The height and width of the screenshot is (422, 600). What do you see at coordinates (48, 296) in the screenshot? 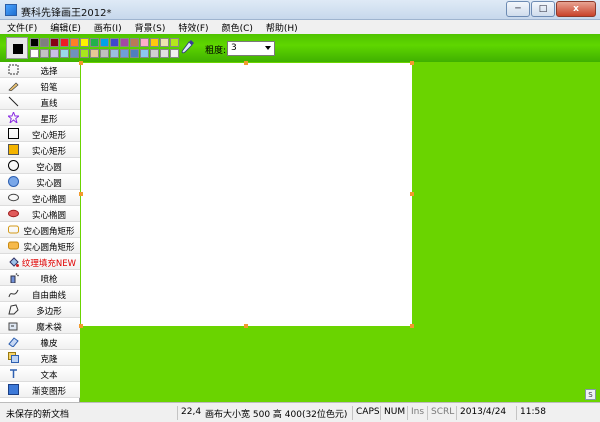
I see `tool-label: 自由曲线` at bounding box center [48, 296].